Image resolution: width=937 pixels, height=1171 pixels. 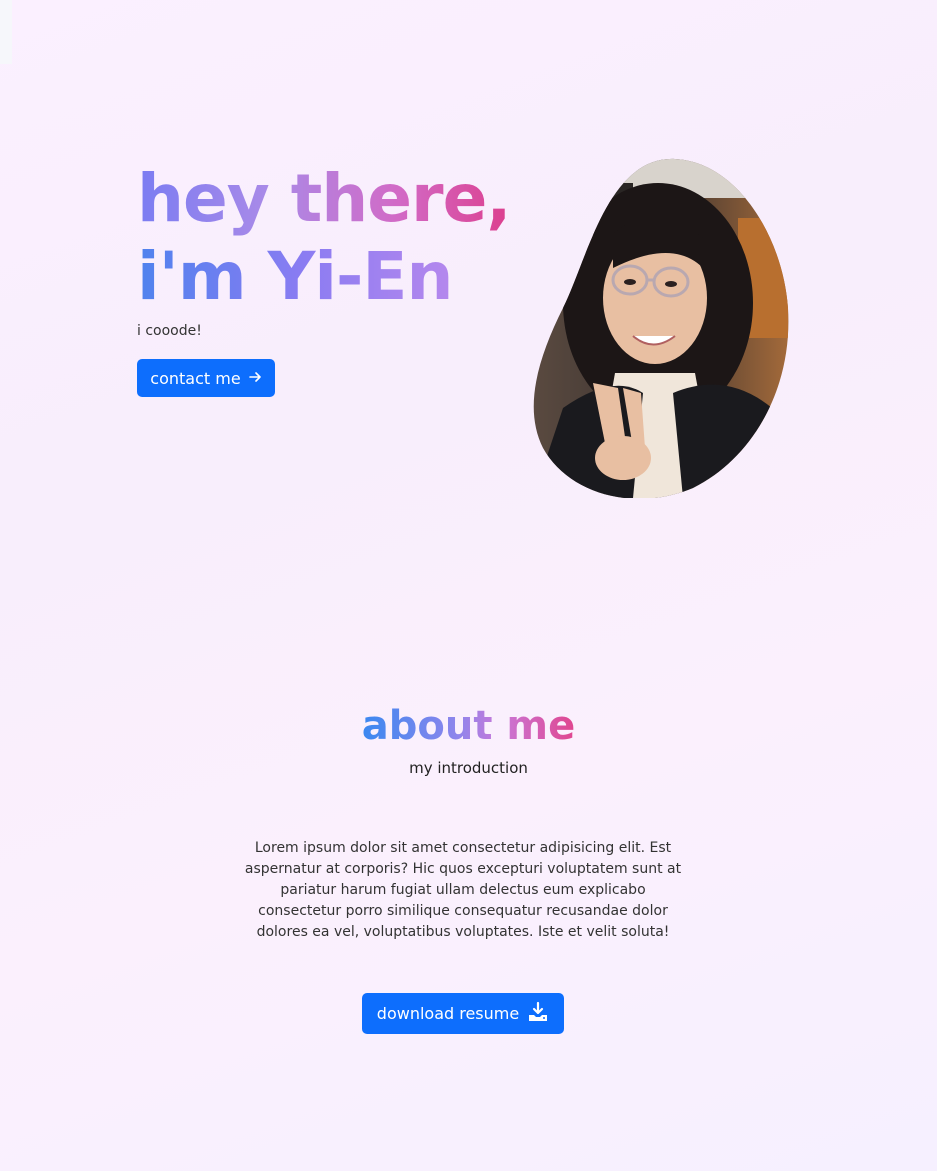 What do you see at coordinates (538, 1014) in the screenshot?
I see `download-icon` at bounding box center [538, 1014].